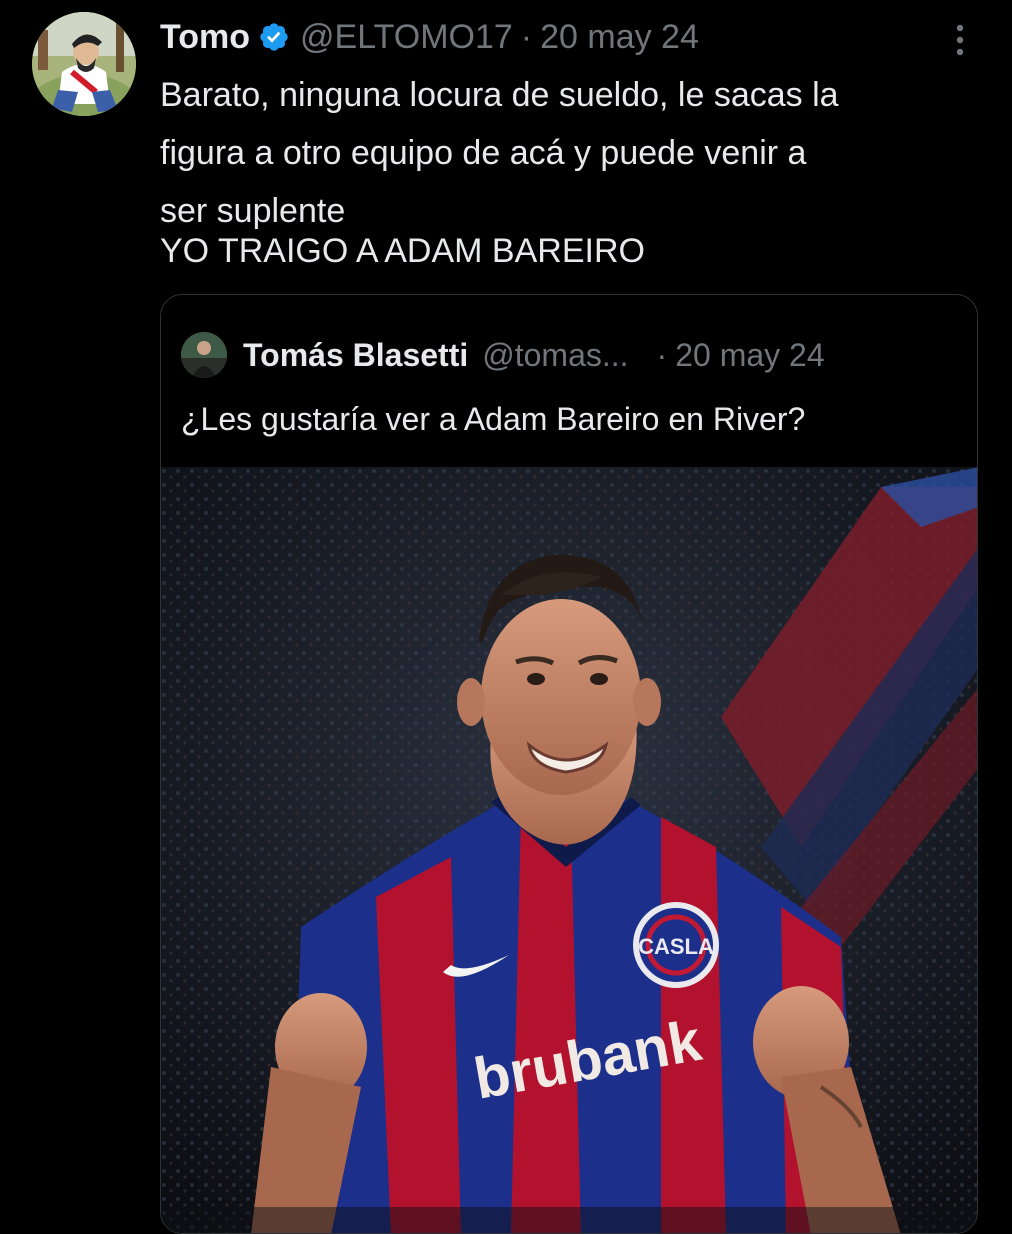 Image resolution: width=1012 pixels, height=1234 pixels. Describe the element at coordinates (619, 37) in the screenshot. I see `tweet-date: 20 may 24` at that location.